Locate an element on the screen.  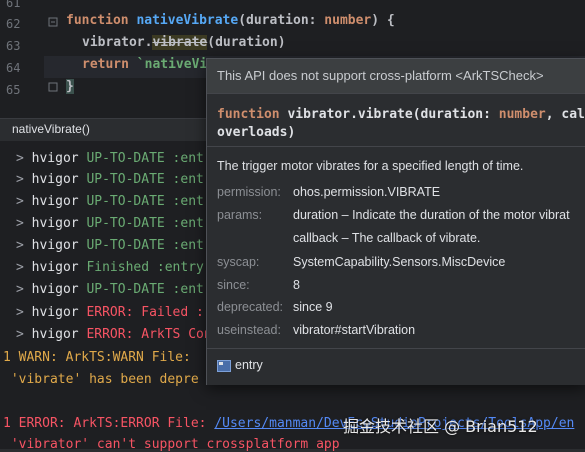
line-number: 65 is located at coordinates (13, 90).